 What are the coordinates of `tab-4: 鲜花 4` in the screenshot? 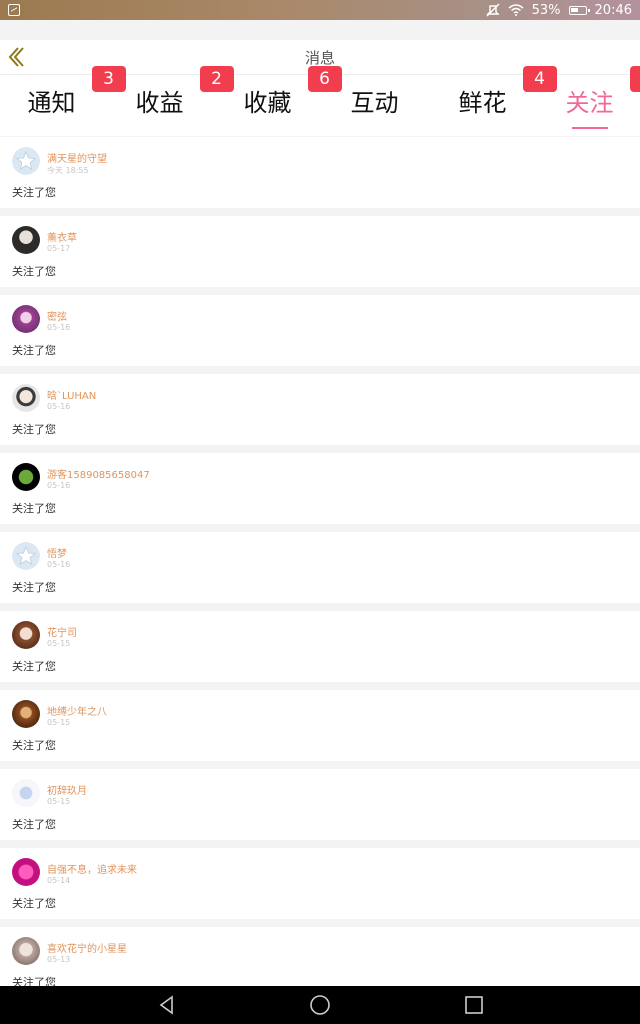 It's located at (493, 101).